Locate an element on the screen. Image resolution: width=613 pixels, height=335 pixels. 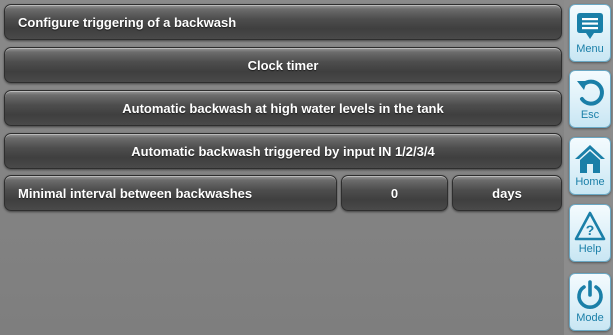
help-icon: ? is located at coordinates (590, 226).